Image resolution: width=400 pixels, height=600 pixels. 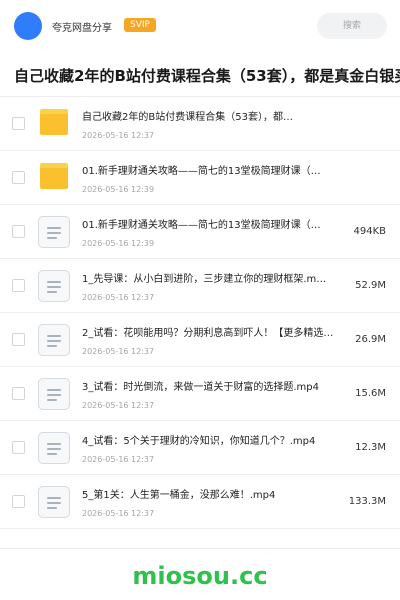 What do you see at coordinates (207, 76) in the screenshot?
I see `page-title: 自己收藏2年的B站付费课程合集（53套），都是真金白银买` at bounding box center [207, 76].